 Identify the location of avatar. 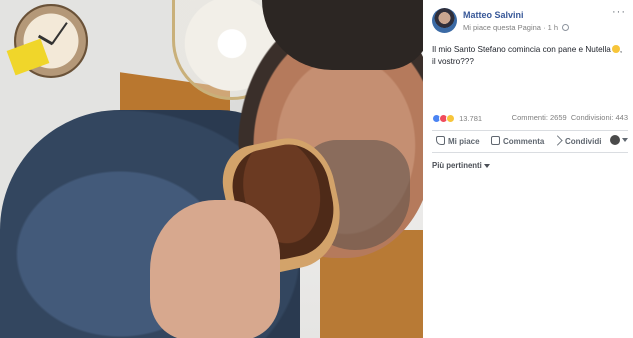
(444, 20).